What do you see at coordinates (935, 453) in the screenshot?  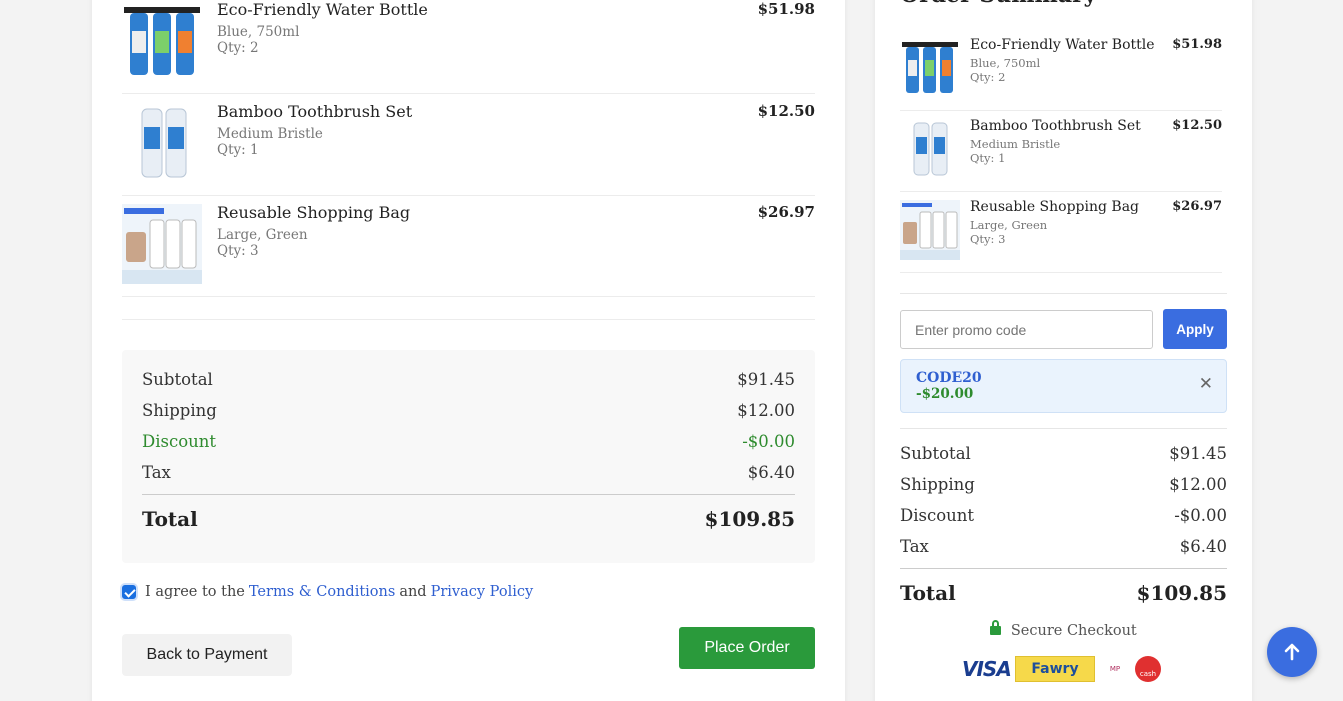 I see `summary-subtotal-label: Subtotal` at bounding box center [935, 453].